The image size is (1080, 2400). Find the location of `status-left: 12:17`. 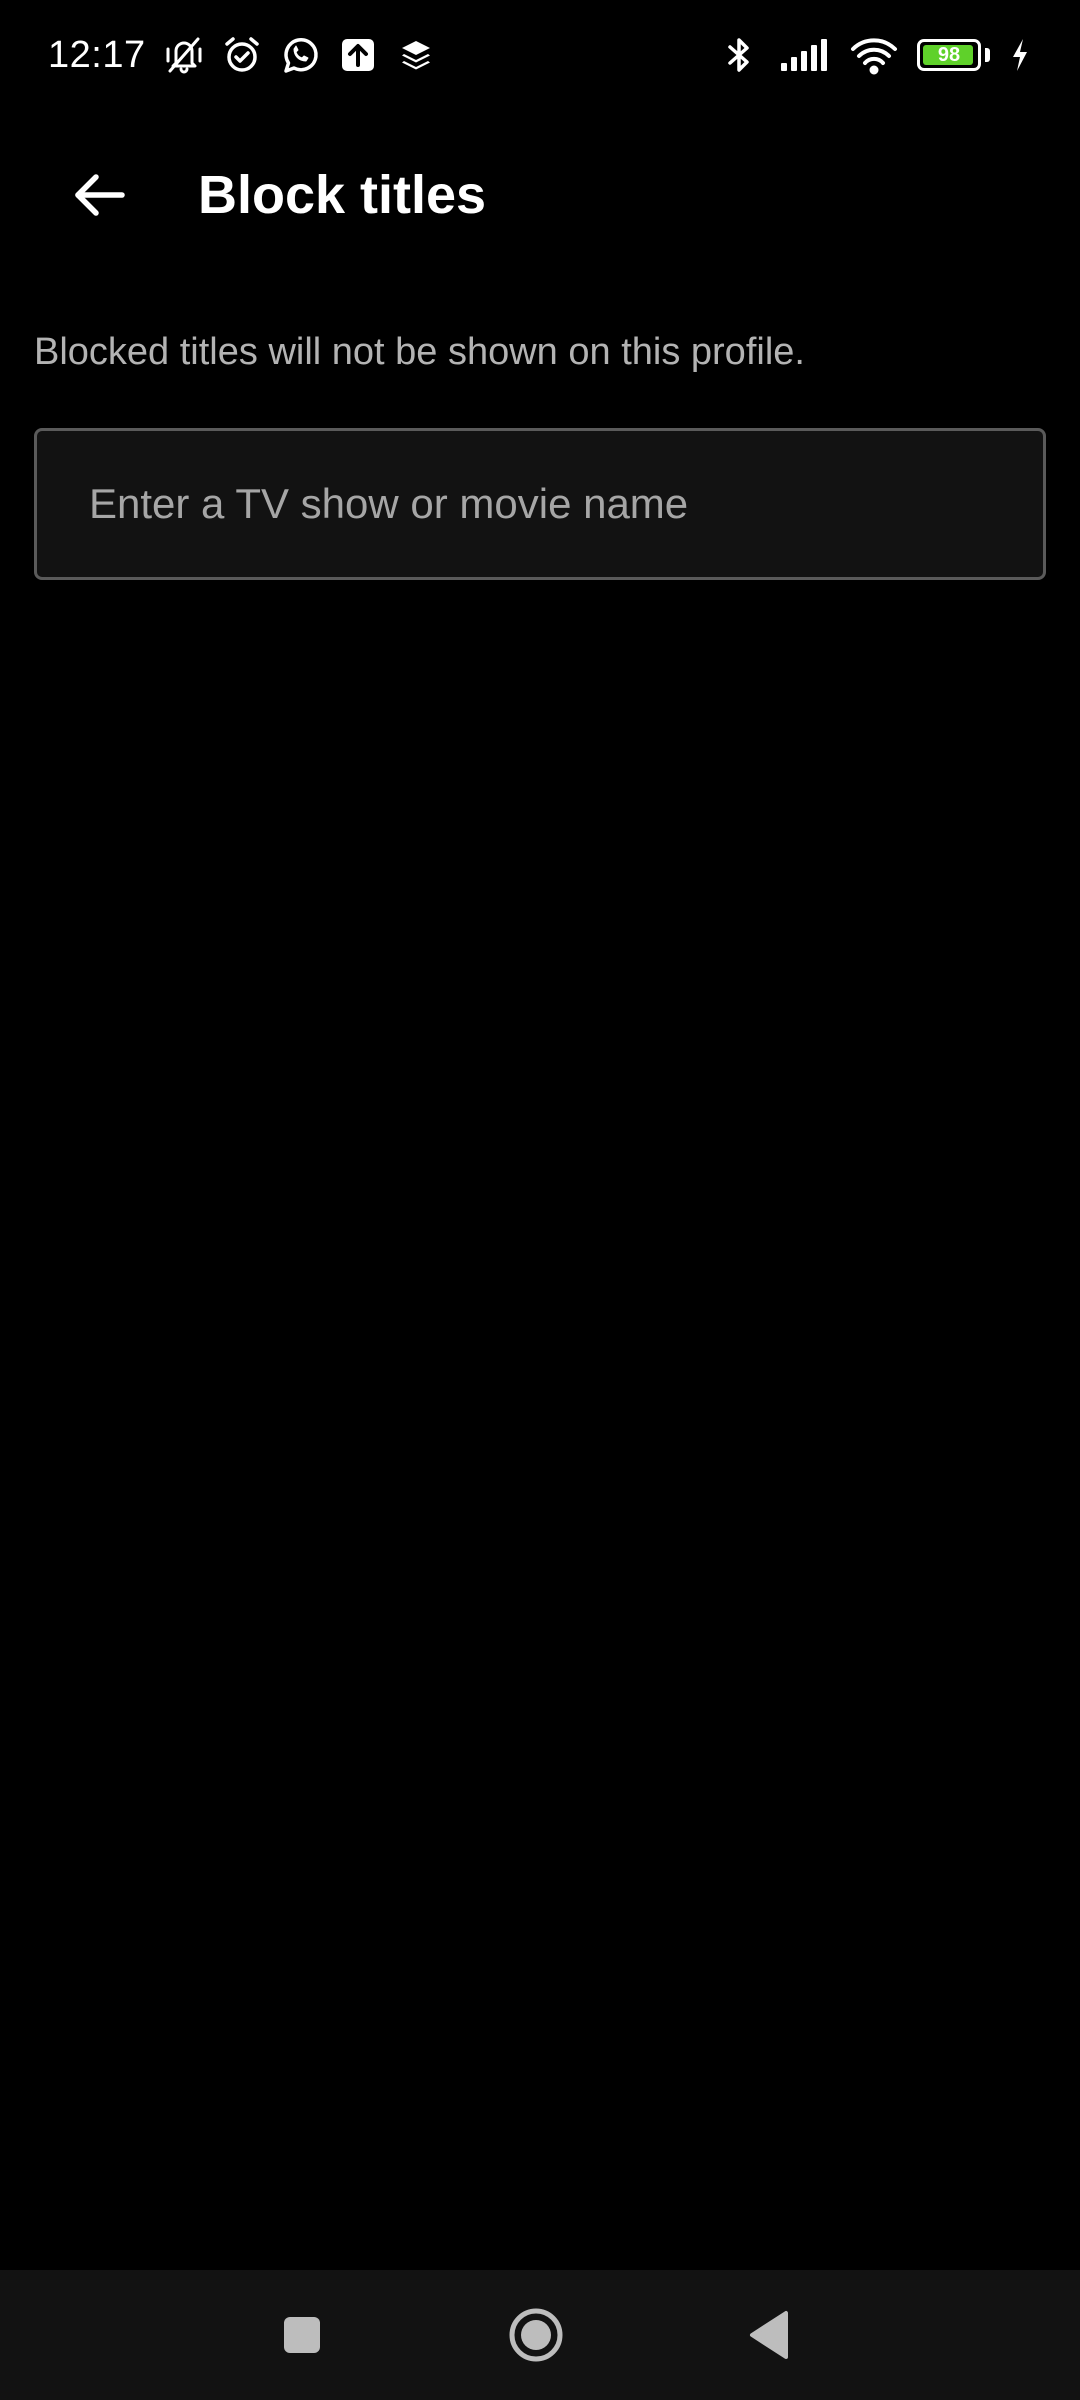

status-left: 12:17 is located at coordinates (243, 55).